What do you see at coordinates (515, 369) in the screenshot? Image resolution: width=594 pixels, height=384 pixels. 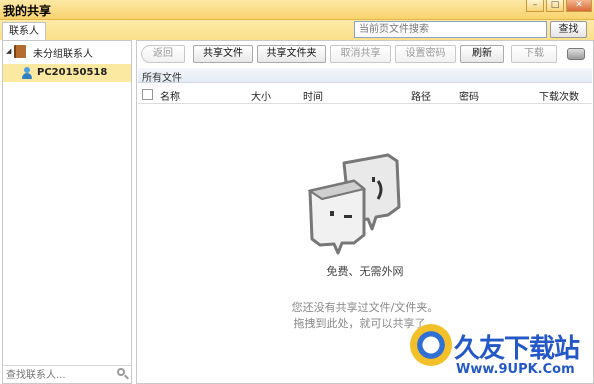 I see `watermark-url: Www.9UPK.Com` at bounding box center [515, 369].